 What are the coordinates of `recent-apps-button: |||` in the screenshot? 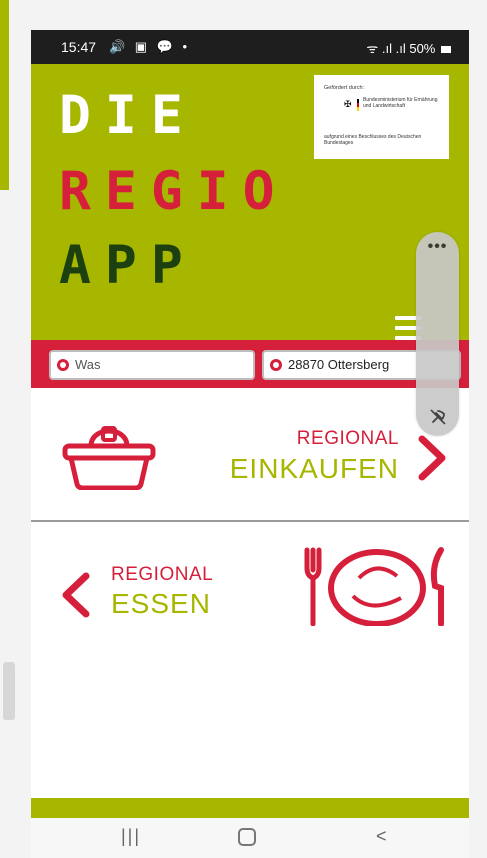 It's located at (131, 836).